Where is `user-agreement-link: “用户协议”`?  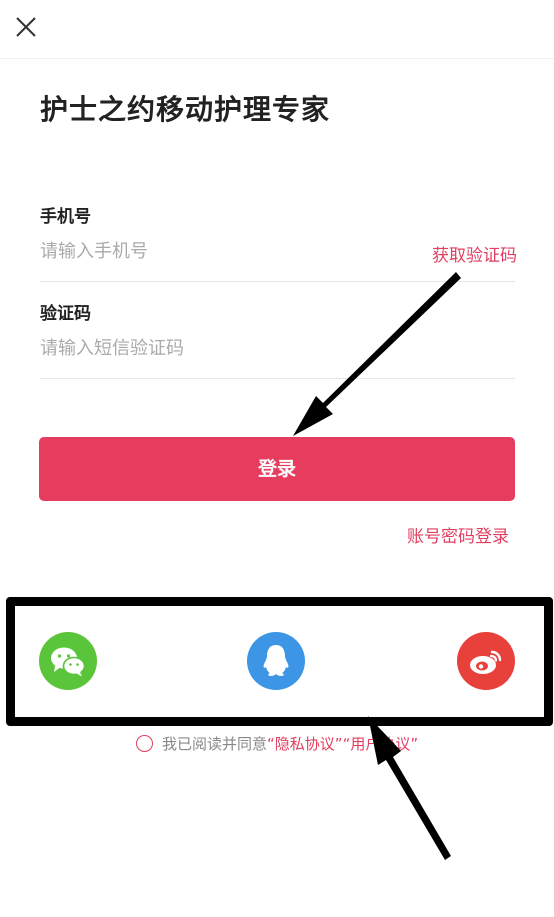
user-agreement-link: “用户协议” is located at coordinates (381, 744).